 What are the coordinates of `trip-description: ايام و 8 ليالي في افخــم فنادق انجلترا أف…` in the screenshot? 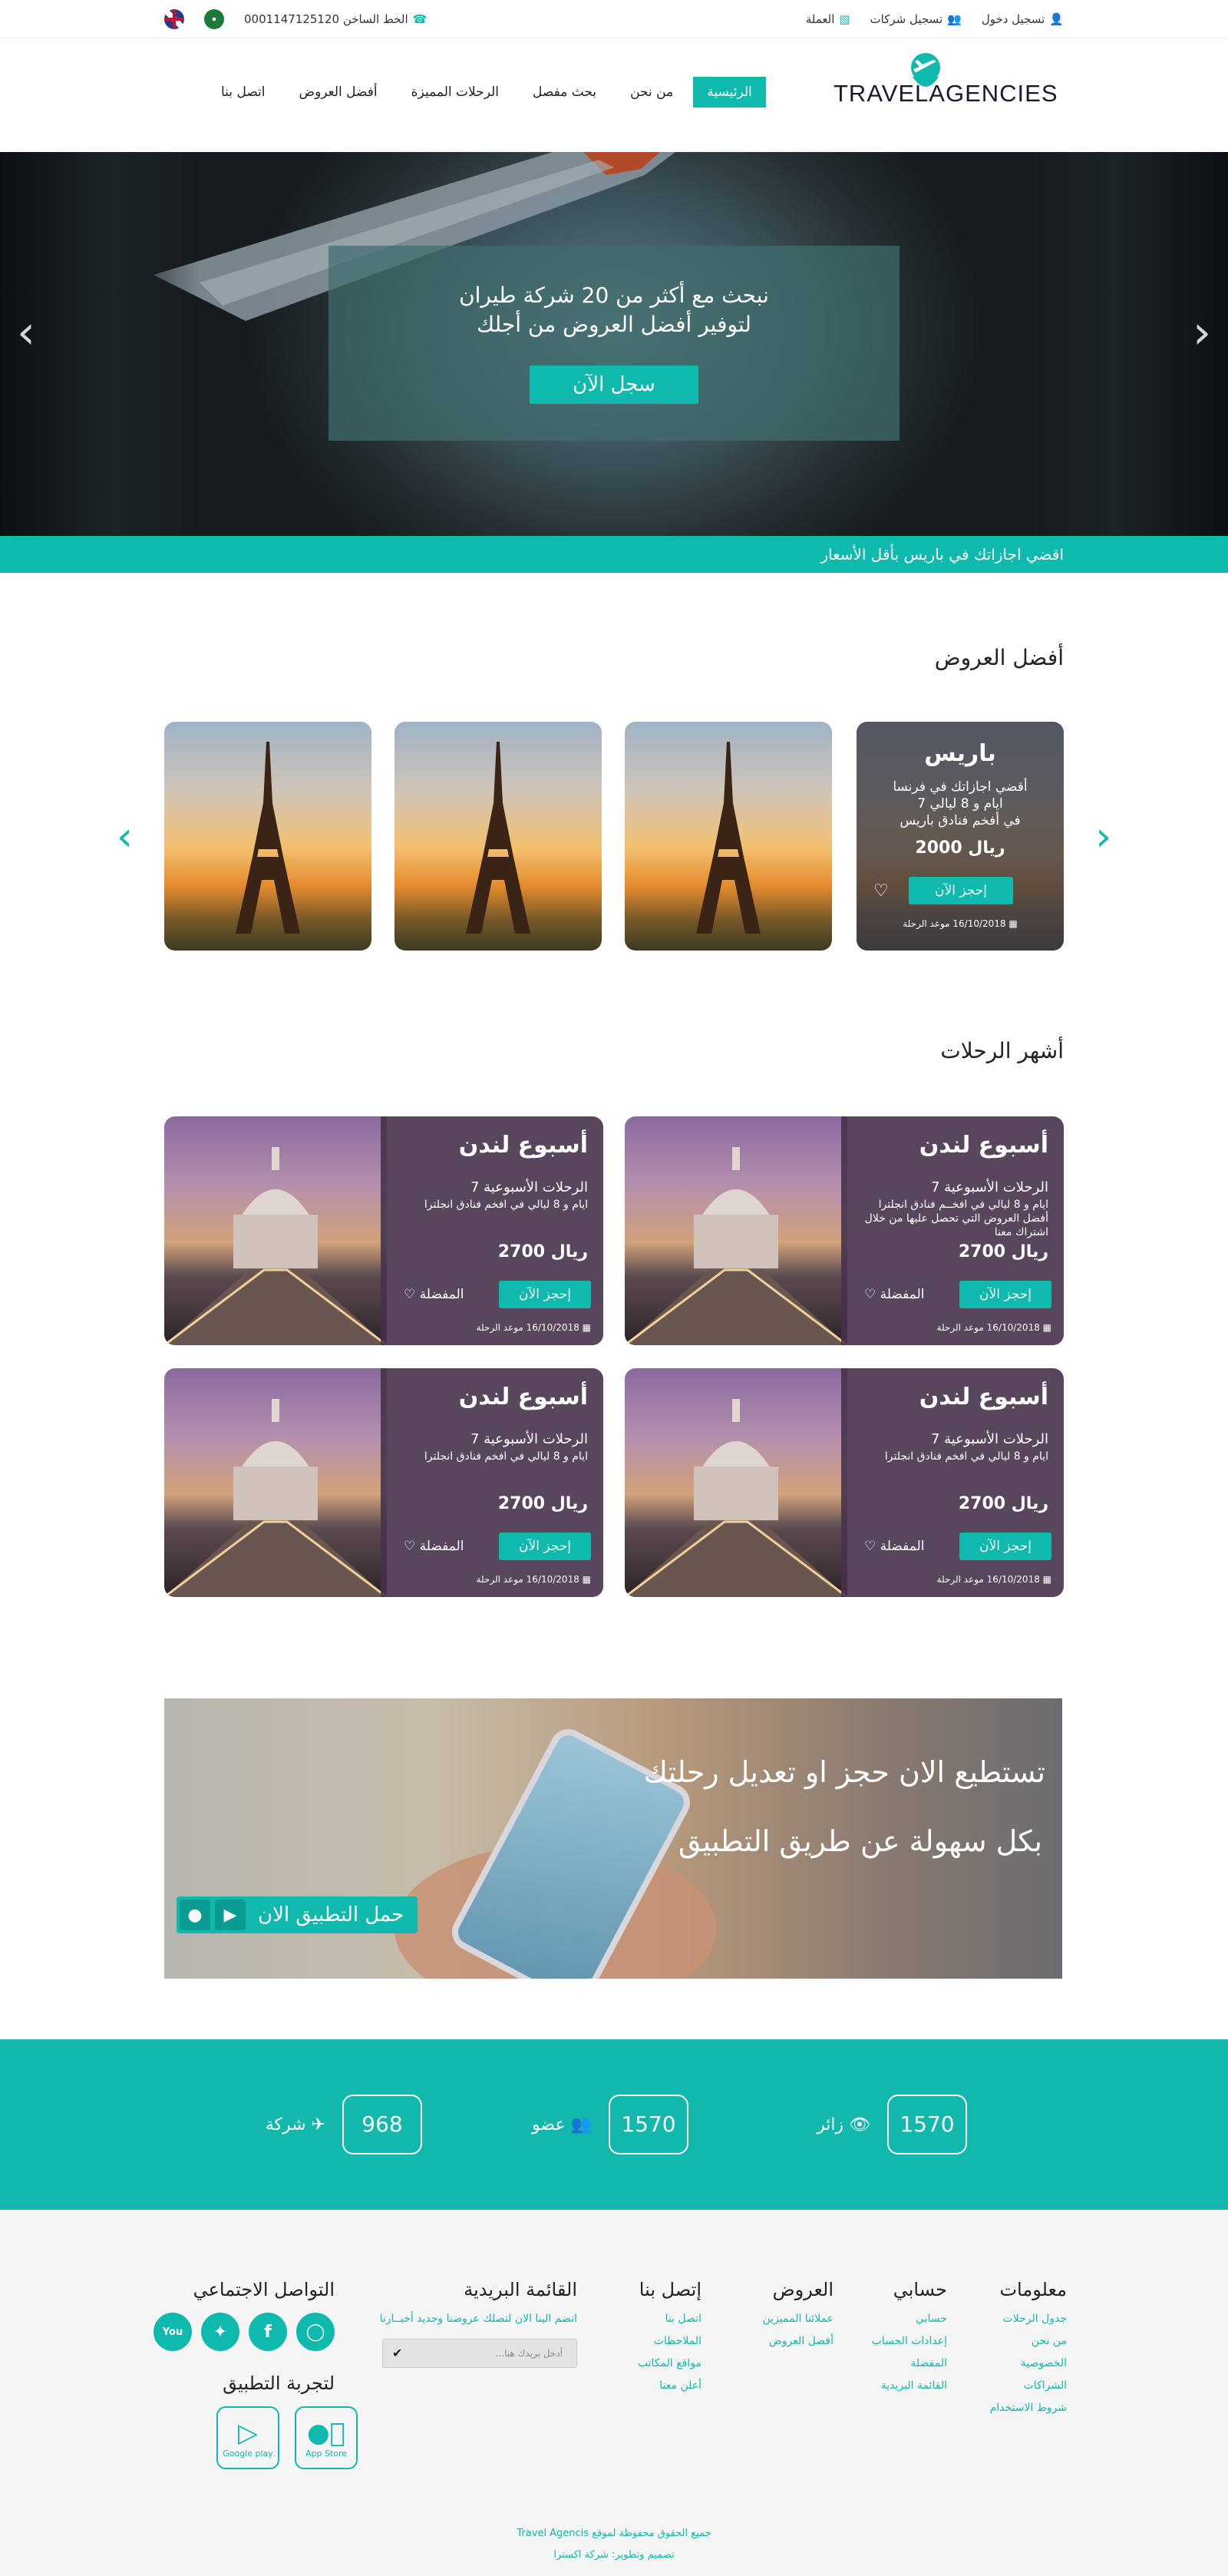 It's located at (950, 1218).